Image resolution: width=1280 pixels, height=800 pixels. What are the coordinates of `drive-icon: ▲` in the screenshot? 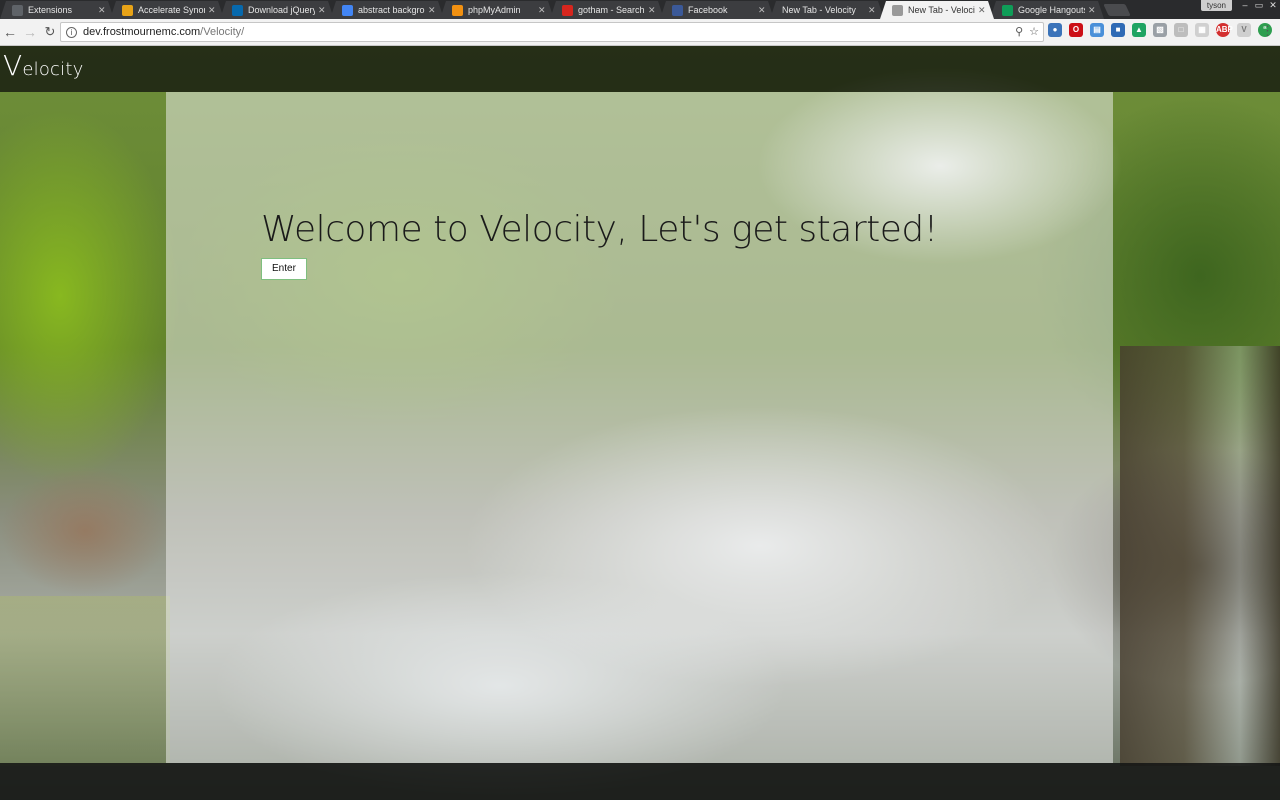 It's located at (1139, 30).